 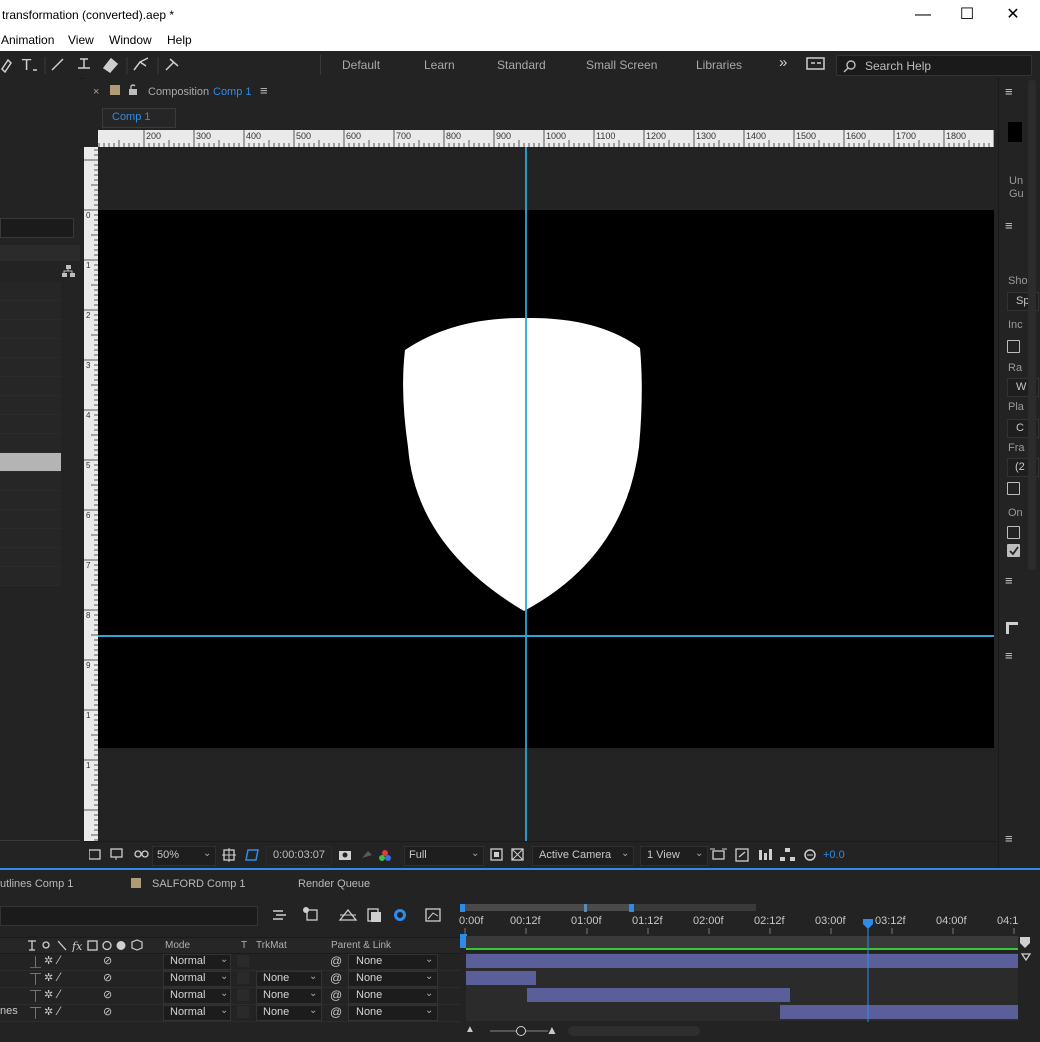 What do you see at coordinates (36, 884) in the screenshot?
I see `timeline-tab-outlines-comp: utlines Comp 1` at bounding box center [36, 884].